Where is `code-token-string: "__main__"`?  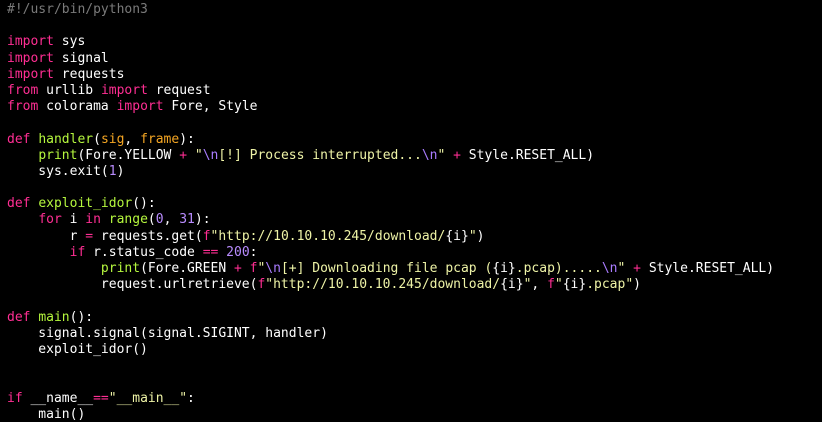
code-token-string: "__main__" is located at coordinates (148, 398).